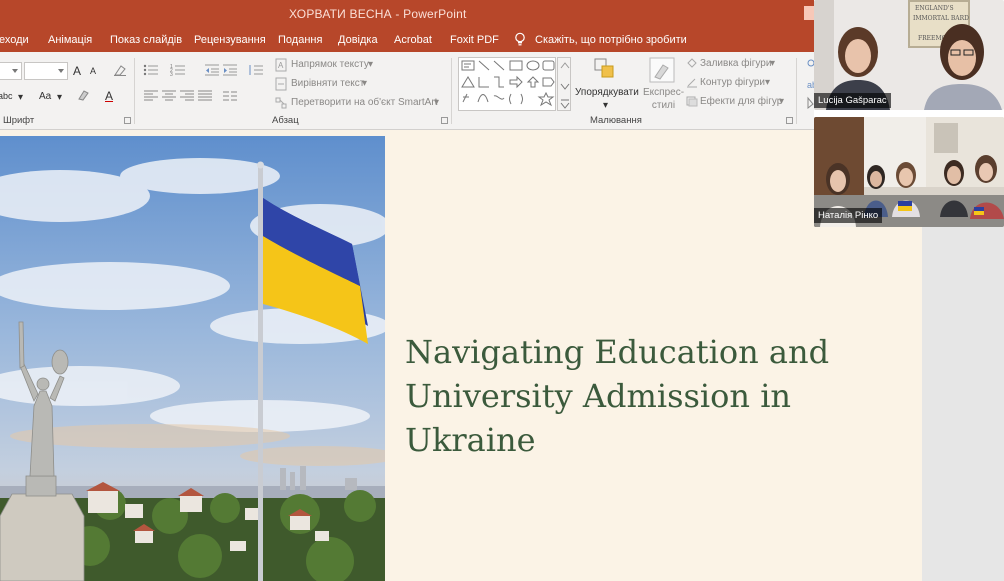  Describe the element at coordinates (285, 120) in the screenshot. I see `paragraph-group-label: Абзац` at that location.